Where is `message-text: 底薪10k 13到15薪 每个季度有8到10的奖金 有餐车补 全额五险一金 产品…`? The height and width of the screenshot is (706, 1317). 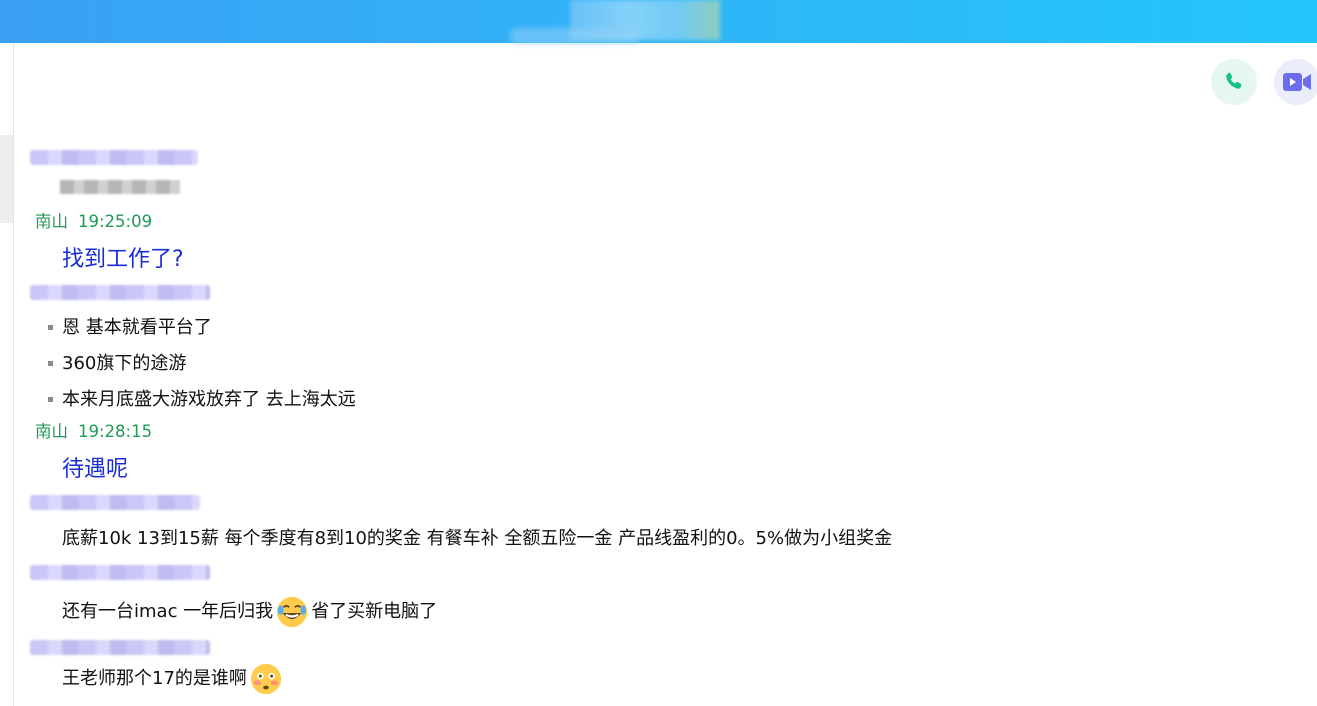
message-text: 底薪10k 13到15薪 每个季度有8到10的奖金 有餐车补 全额五险一金 产品… is located at coordinates (477, 538).